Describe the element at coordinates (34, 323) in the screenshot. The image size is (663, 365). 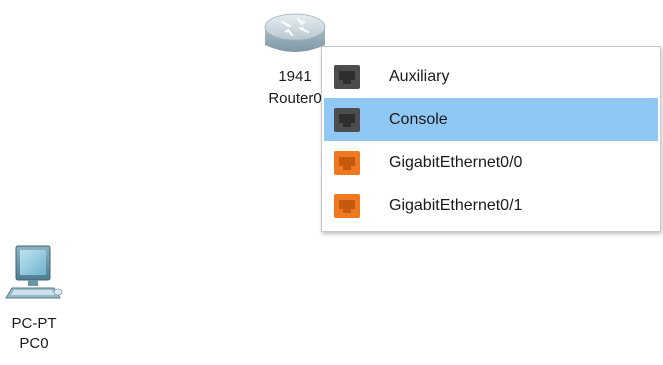
I see `pc-model-label: PC-PT` at that location.